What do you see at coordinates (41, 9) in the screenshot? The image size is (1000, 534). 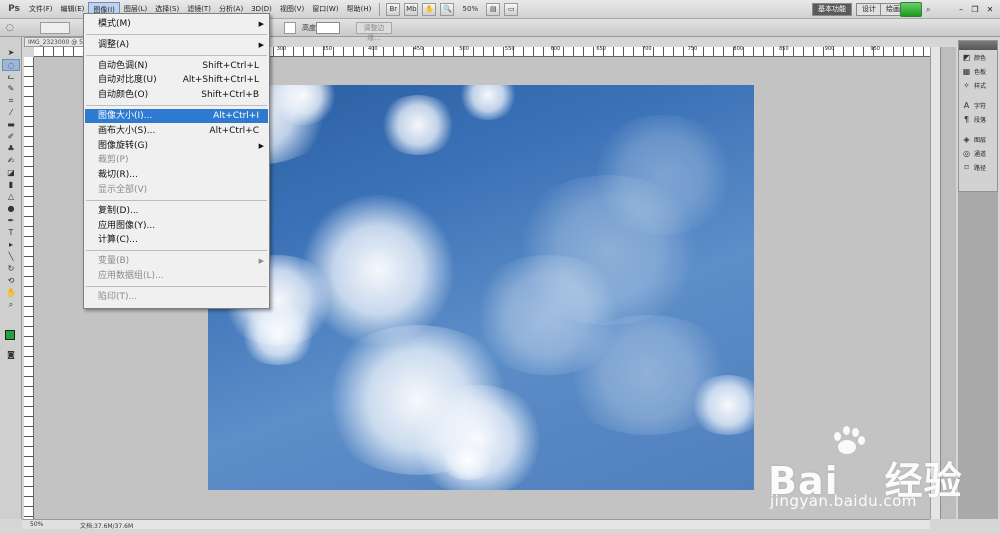 I see `menu-file: 文件(F)` at bounding box center [41, 9].